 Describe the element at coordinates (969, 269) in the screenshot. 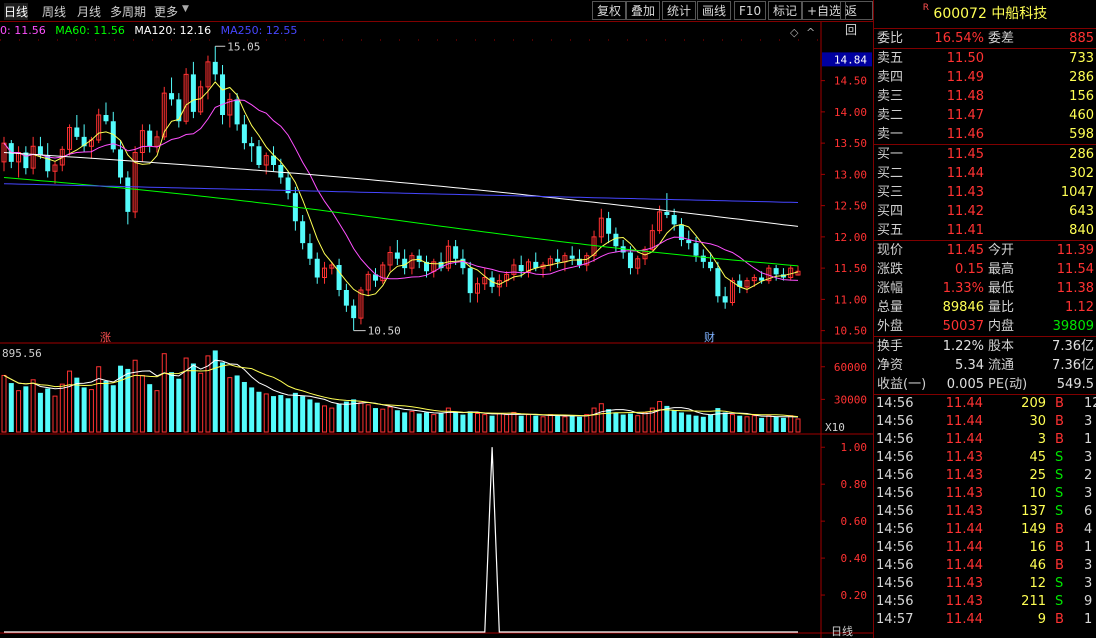

I see `quote-value: 0.15` at that location.